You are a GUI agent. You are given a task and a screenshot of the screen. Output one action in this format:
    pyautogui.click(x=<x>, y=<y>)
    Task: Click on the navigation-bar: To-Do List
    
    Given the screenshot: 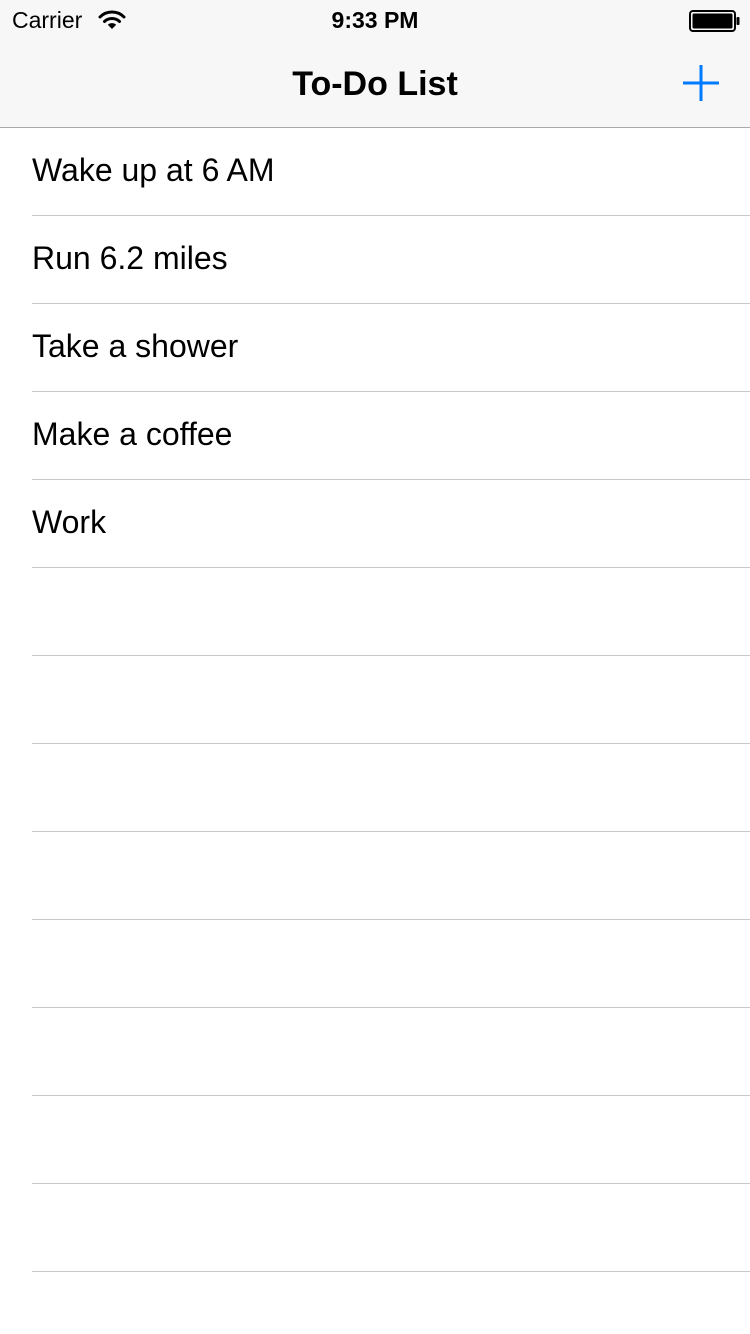 What is the action you would take?
    pyautogui.click(x=375, y=84)
    